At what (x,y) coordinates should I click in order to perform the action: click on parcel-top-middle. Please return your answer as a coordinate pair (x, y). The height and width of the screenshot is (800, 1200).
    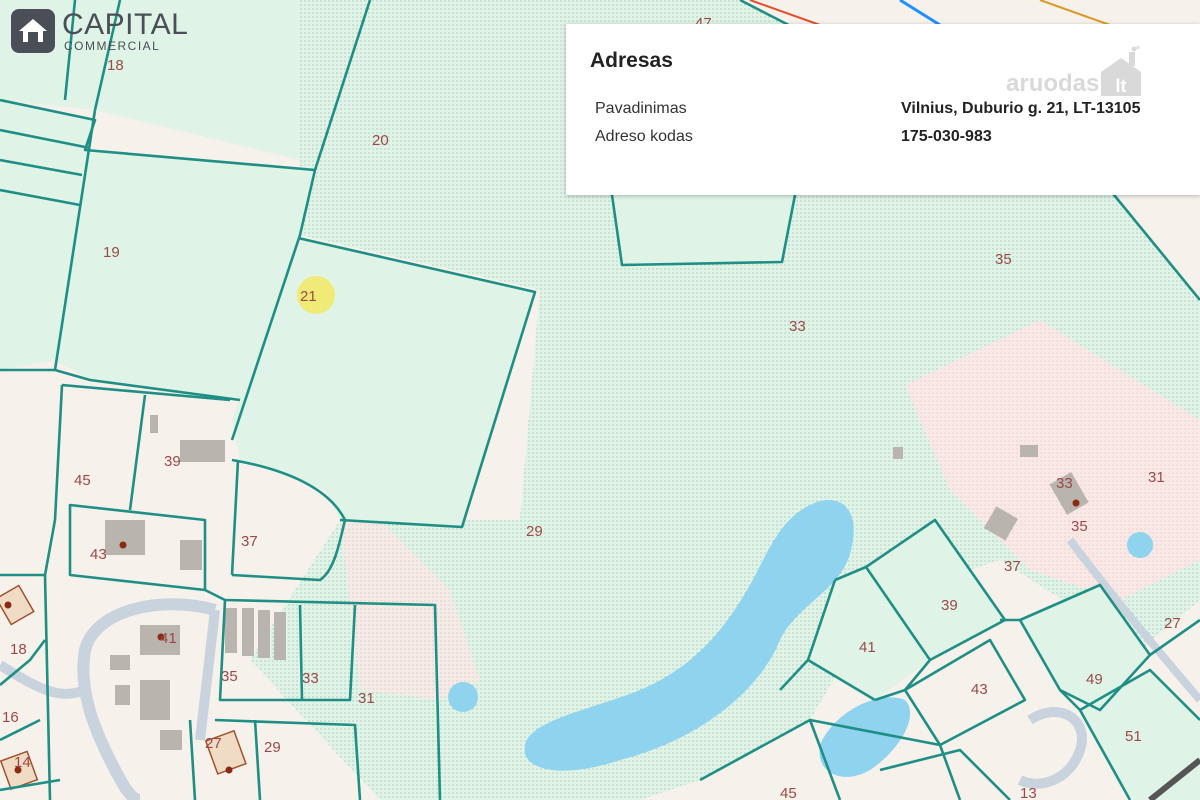
    Looking at the image, I should click on (703, 230).